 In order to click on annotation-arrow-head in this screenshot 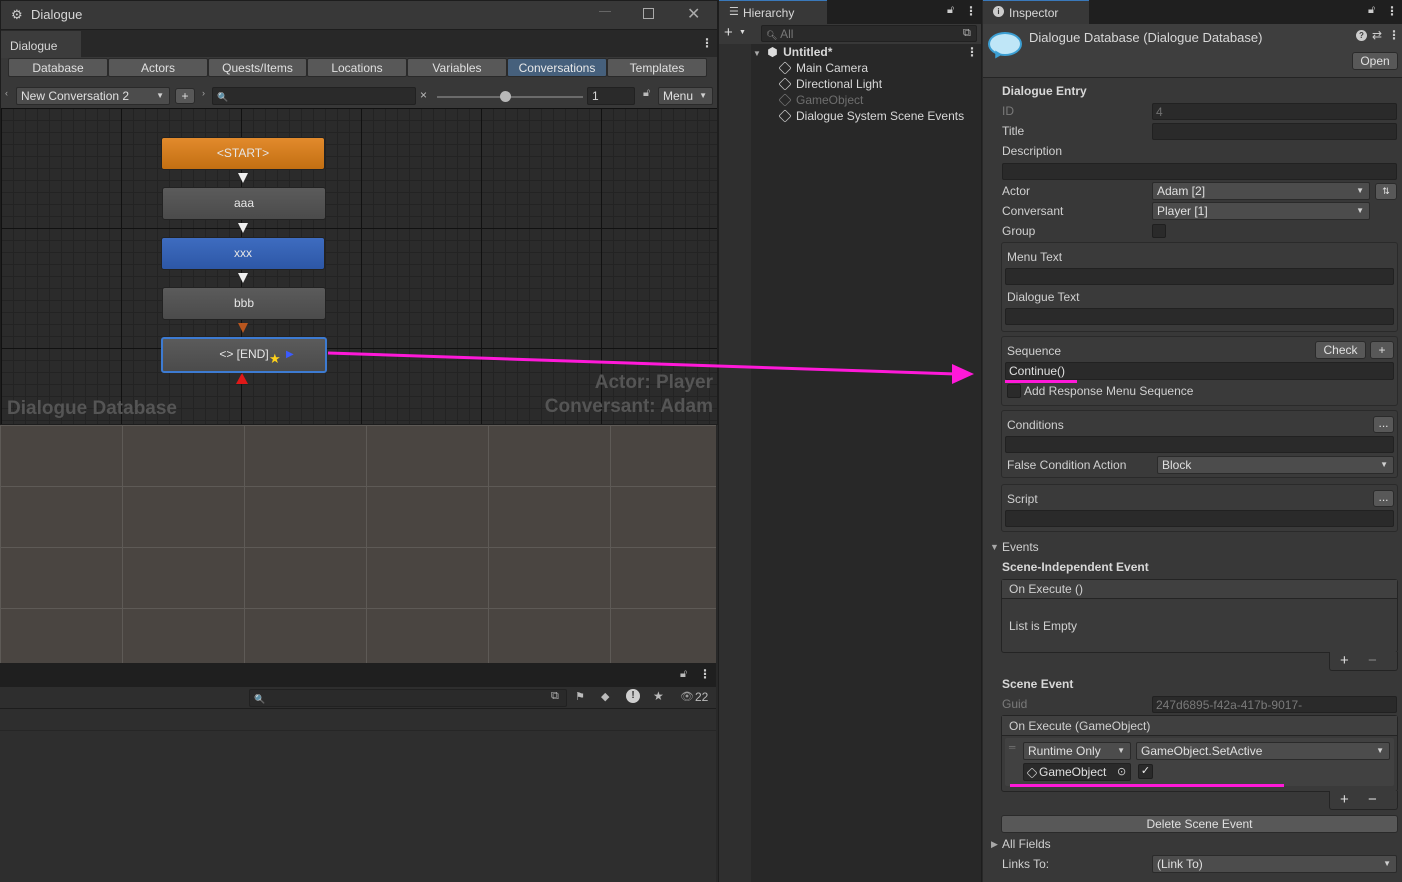, I will do `click(963, 374)`.